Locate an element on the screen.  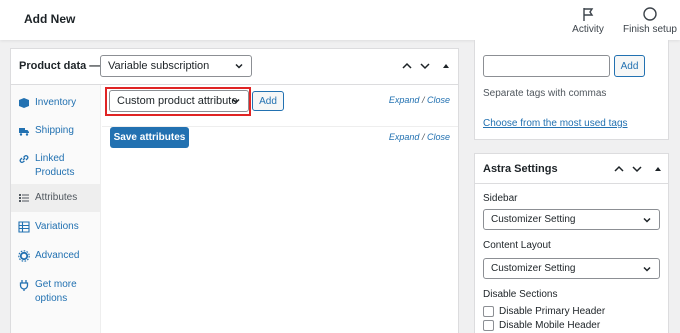
move-down-button is located at coordinates (425, 66).